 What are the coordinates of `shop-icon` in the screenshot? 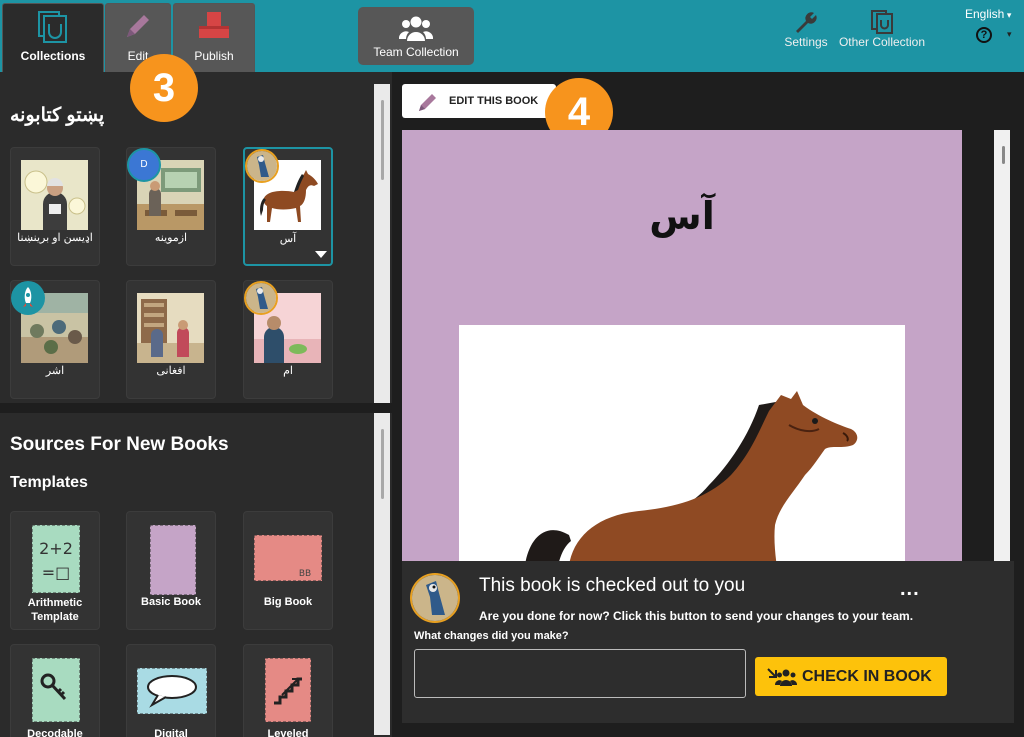 It's located at (170, 328).